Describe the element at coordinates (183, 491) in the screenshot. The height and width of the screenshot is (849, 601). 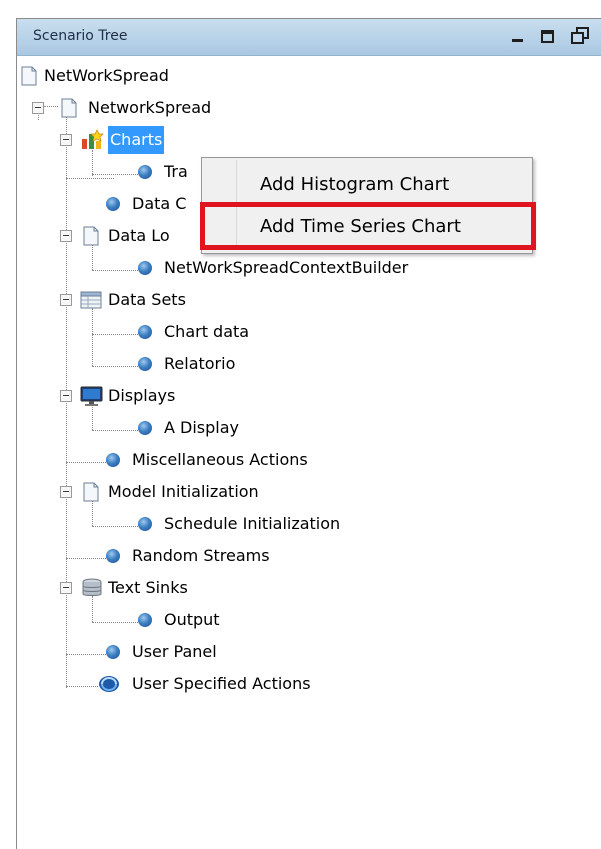
I see `tree-item-label: Model Initialization` at that location.